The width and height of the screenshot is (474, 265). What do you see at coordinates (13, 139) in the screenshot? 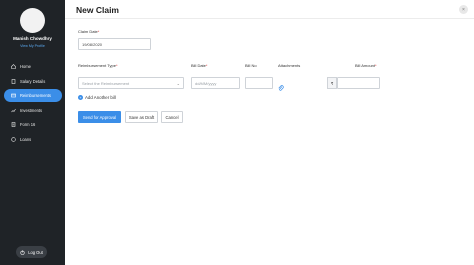
I see `loans-icon` at bounding box center [13, 139].